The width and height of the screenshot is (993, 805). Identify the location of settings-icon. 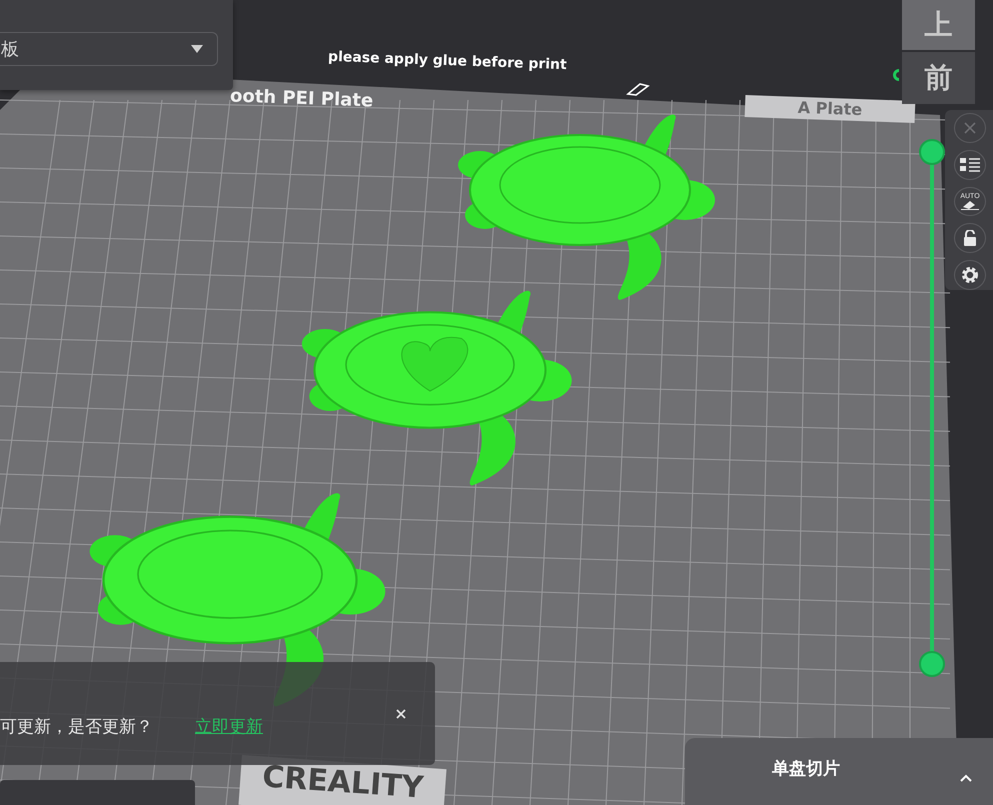
(970, 275).